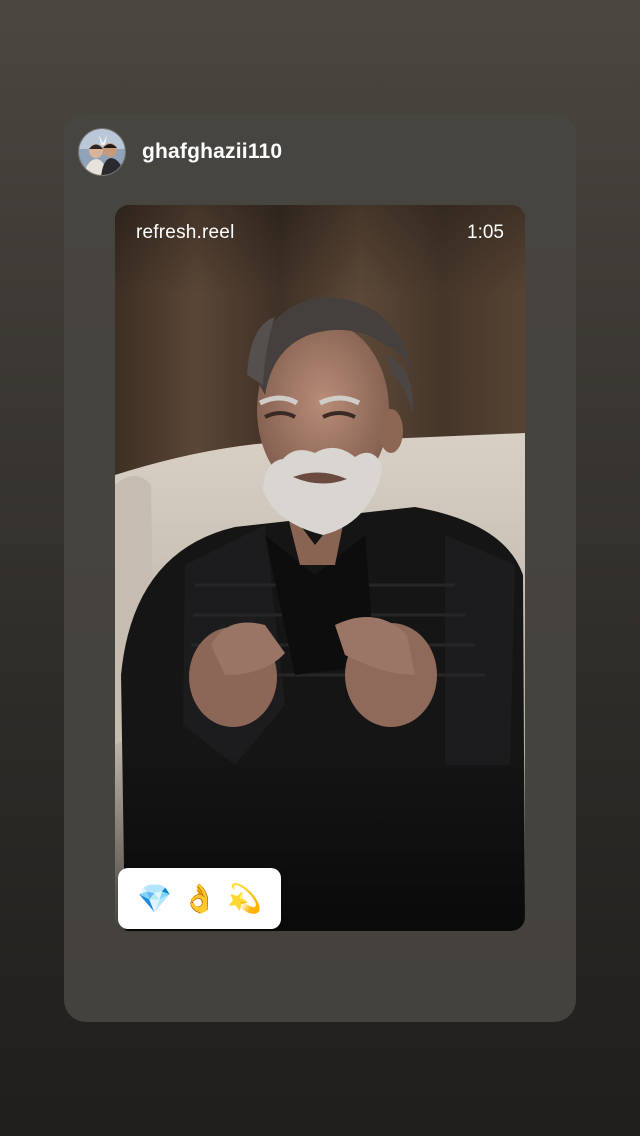 This screenshot has width=640, height=1136. Describe the element at coordinates (185, 233) in the screenshot. I see `reel-account-name: refresh.reel` at that location.